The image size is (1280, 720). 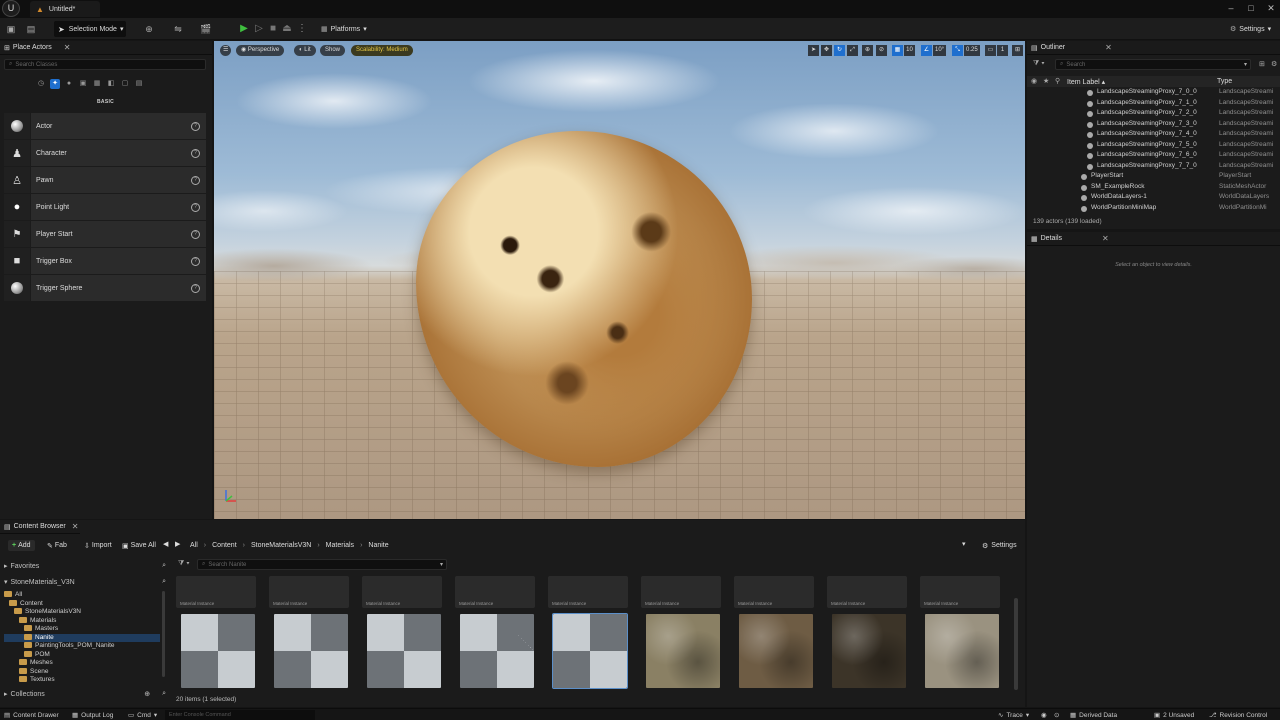 I want to click on grid-snap-icon: ▦, so click(x=897, y=50).